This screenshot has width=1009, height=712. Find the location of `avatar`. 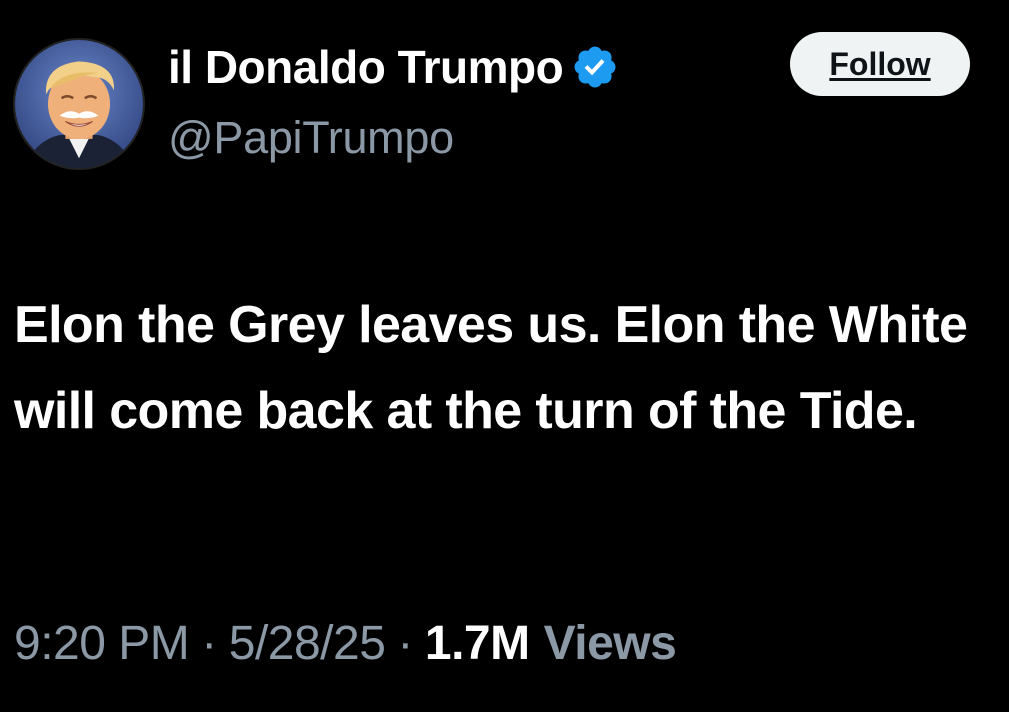

avatar is located at coordinates (79, 104).